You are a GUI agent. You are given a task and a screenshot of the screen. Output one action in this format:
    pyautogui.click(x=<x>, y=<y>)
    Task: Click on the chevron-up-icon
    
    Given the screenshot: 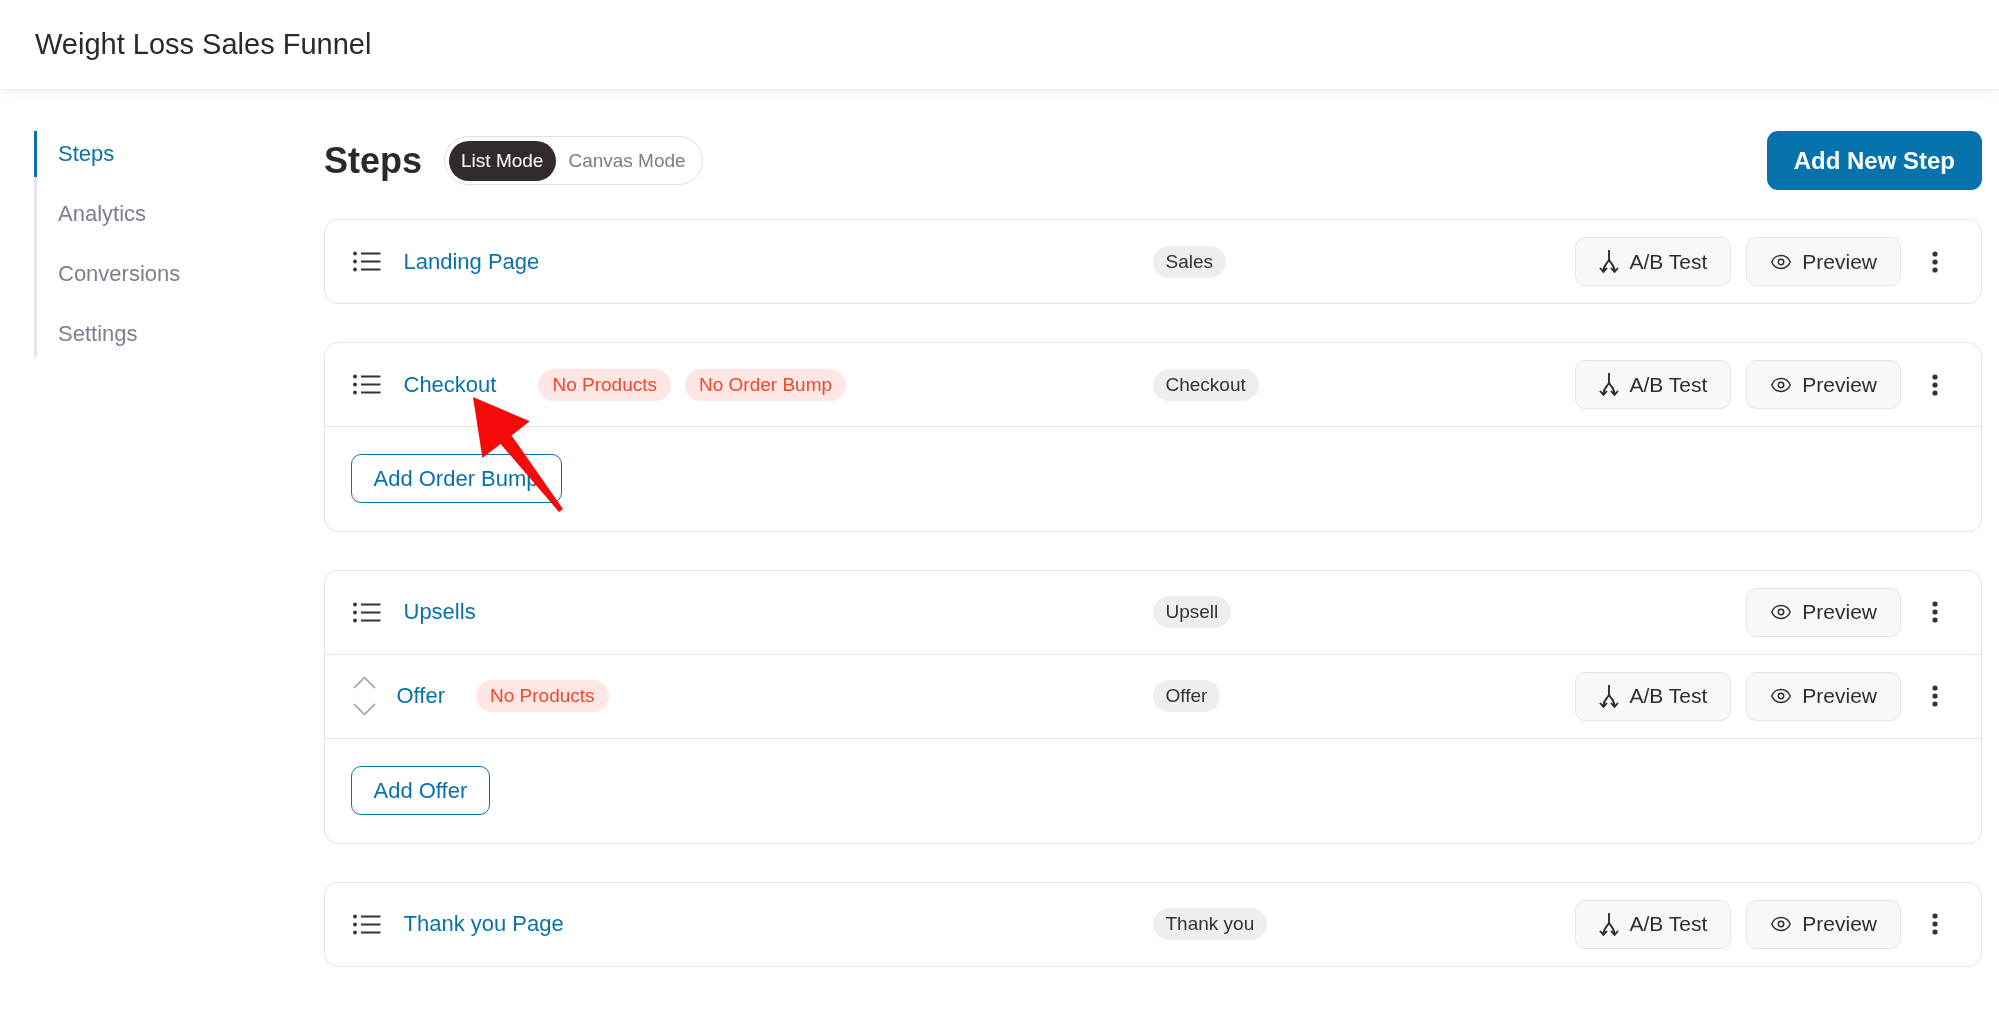 What is the action you would take?
    pyautogui.click(x=364, y=683)
    